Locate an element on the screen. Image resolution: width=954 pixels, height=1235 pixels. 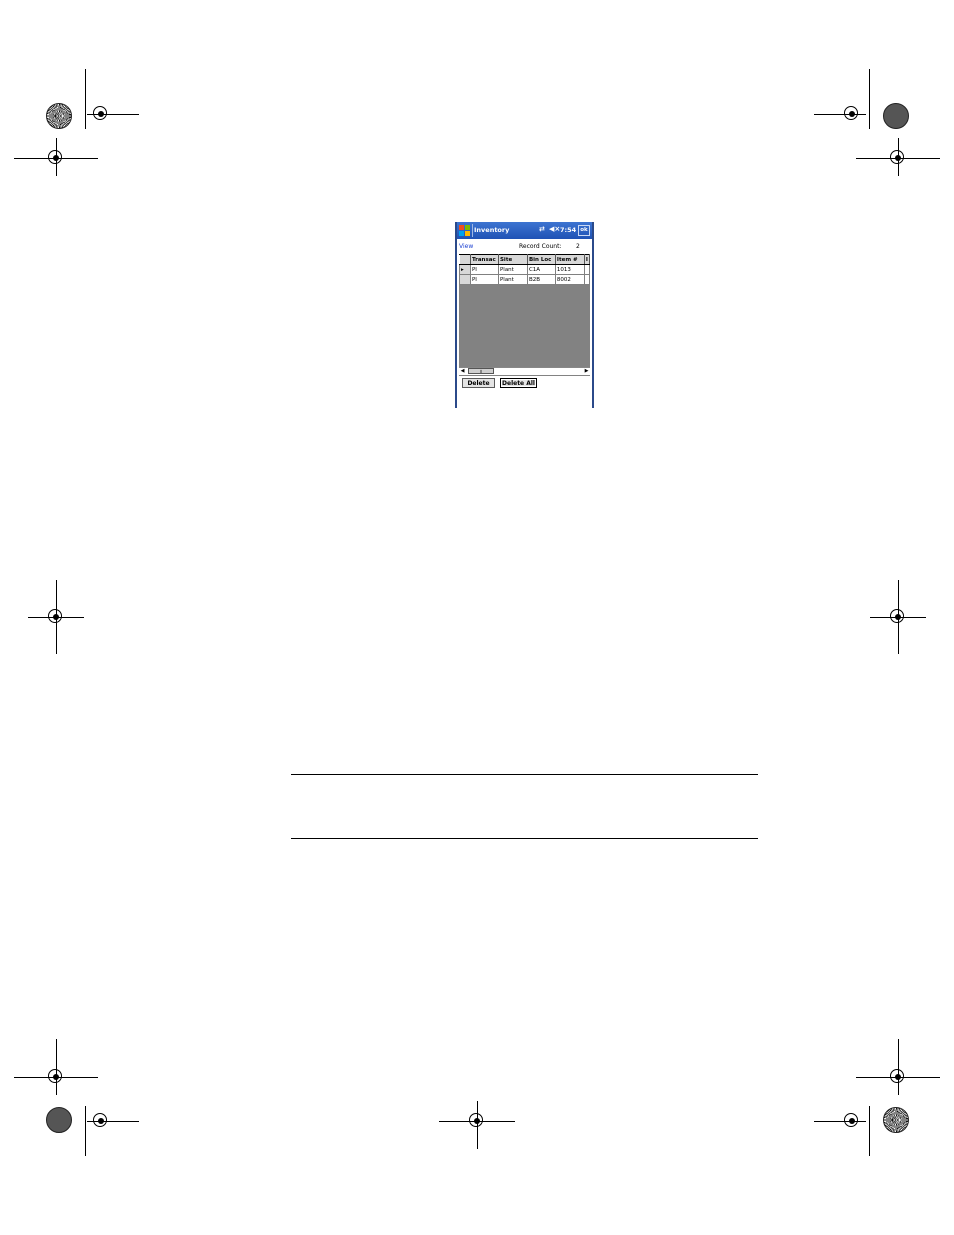
grid-header-row: Transac Site Bin Loc Item # I is located at coordinates (525, 259).